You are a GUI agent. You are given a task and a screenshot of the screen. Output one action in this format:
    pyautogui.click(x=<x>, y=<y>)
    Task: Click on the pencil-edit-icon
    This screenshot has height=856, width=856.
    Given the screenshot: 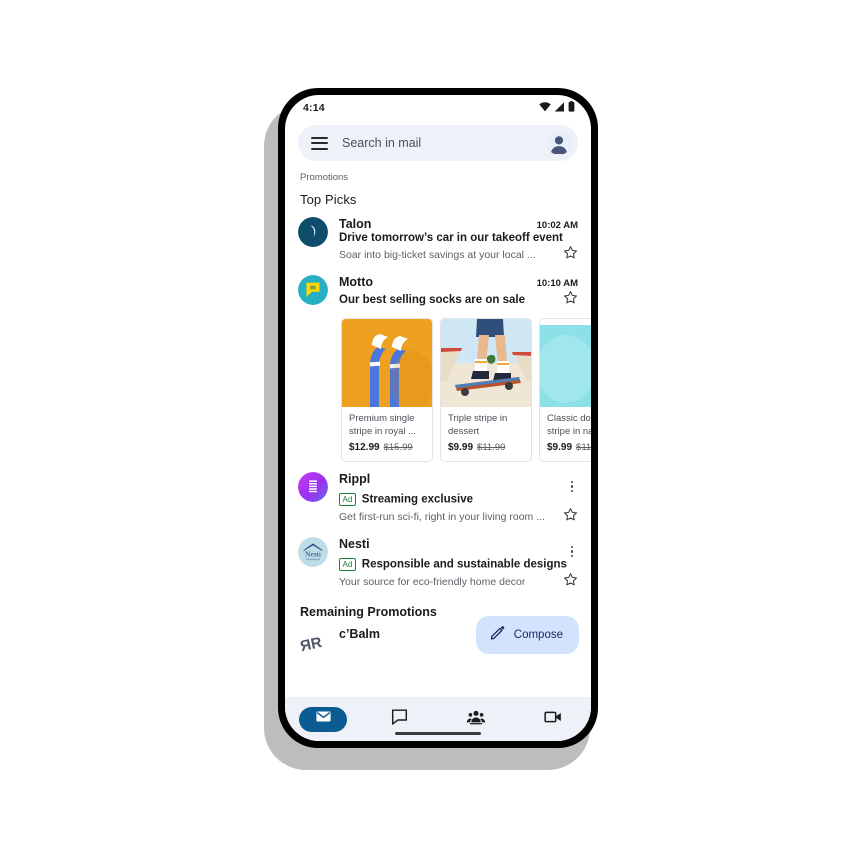 What is the action you would take?
    pyautogui.click(x=497, y=635)
    